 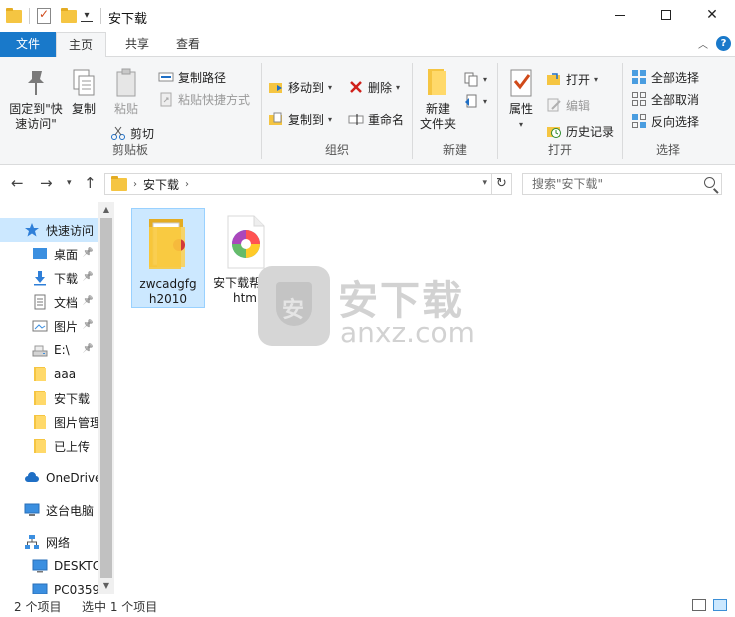 What do you see at coordinates (202, 77) in the screenshot?
I see `copy-path-label: 复制路径` at bounding box center [202, 77].